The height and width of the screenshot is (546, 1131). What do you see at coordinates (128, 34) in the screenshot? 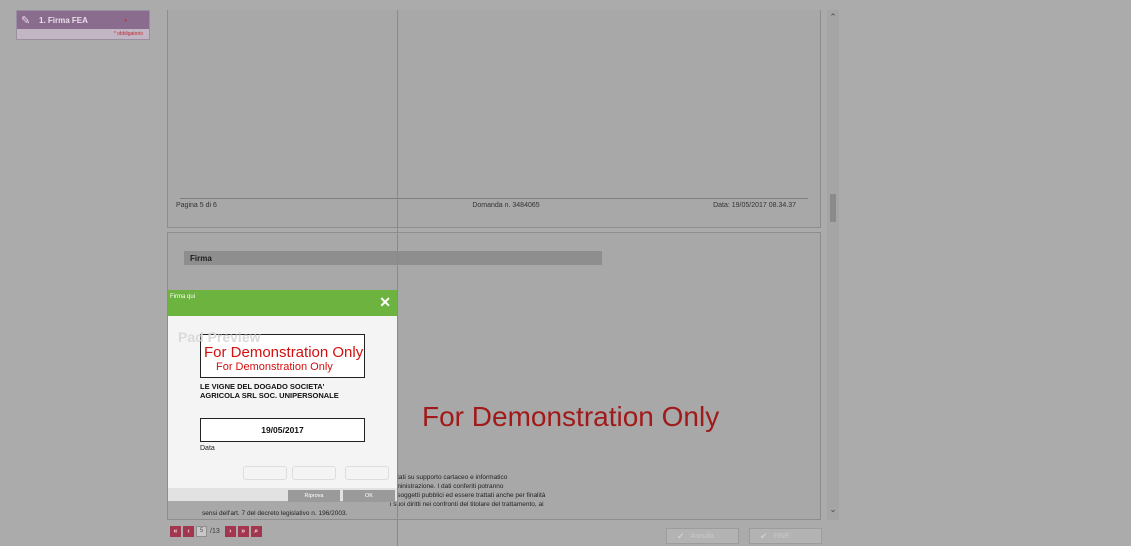
I see `required-note: * obbligatorio` at bounding box center [128, 34].